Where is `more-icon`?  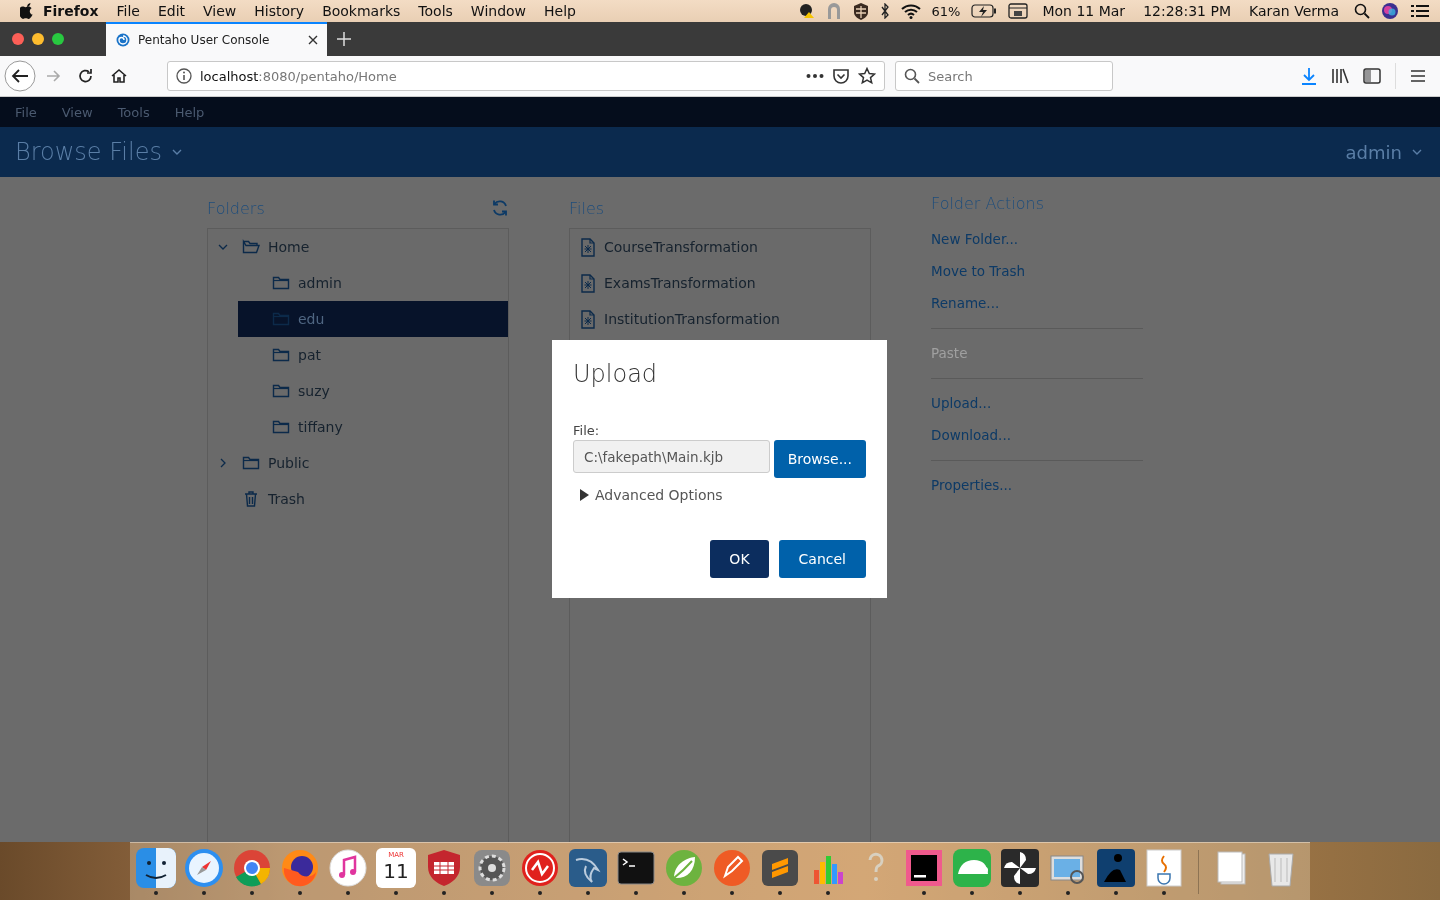
more-icon is located at coordinates (815, 76).